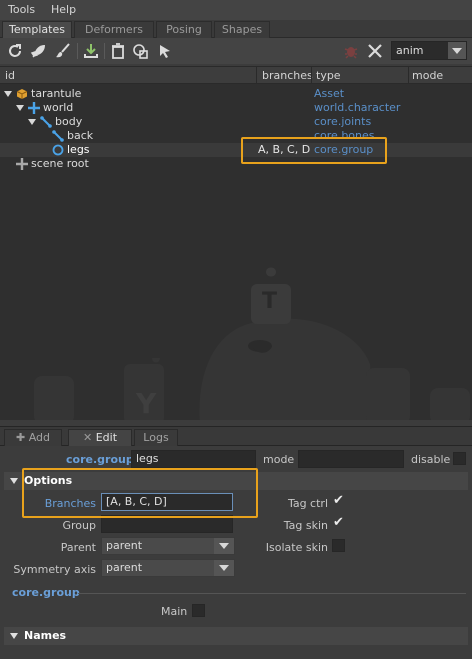 The height and width of the screenshot is (659, 472). I want to click on import-icon, so click(91, 51).